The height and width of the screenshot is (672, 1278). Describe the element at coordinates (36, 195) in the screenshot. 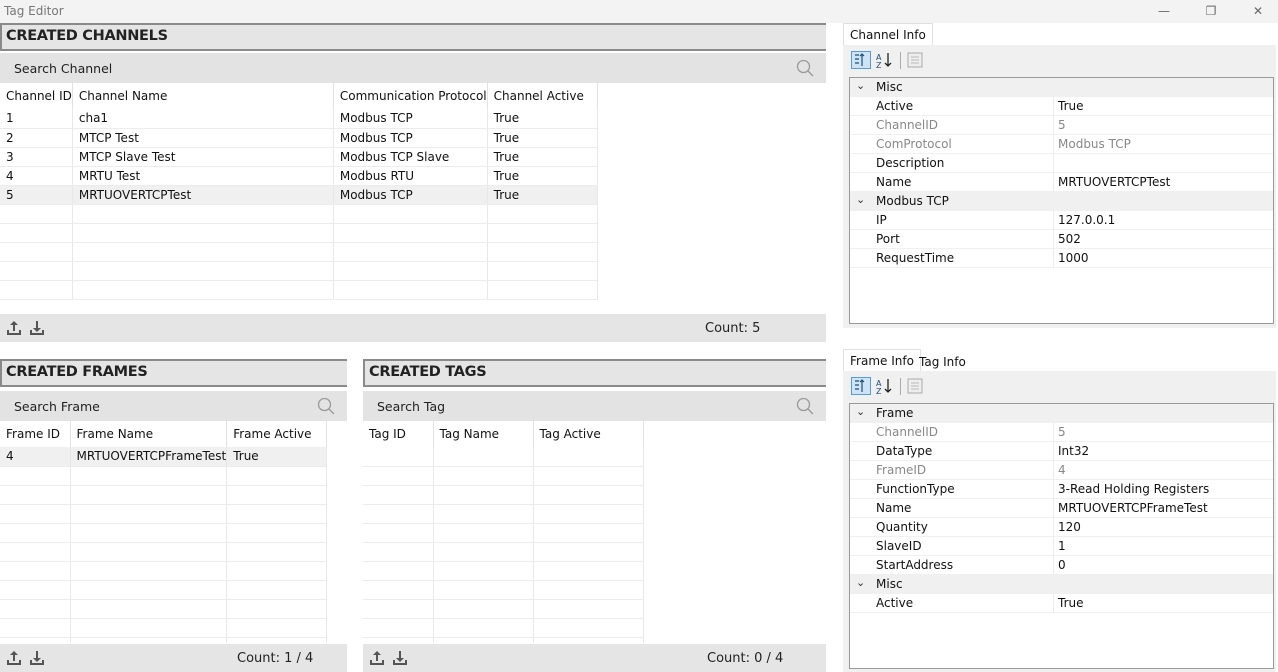

I see `table-cell: 5` at that location.